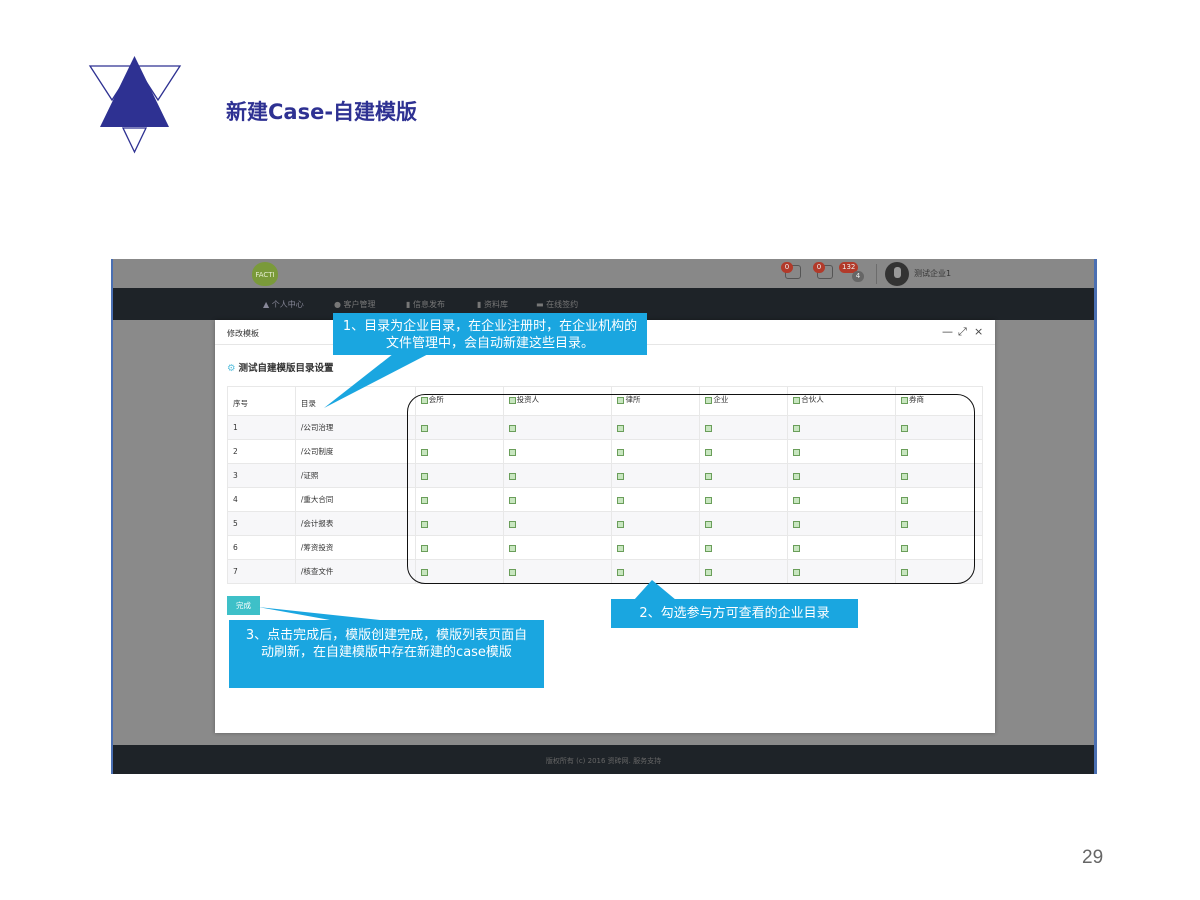  What do you see at coordinates (490, 334) in the screenshot?
I see `callout-directory-note: 1、目录为企业目录，在企业注册时，在企业机构的文件管理中，会自动新建这些目录。` at bounding box center [490, 334].